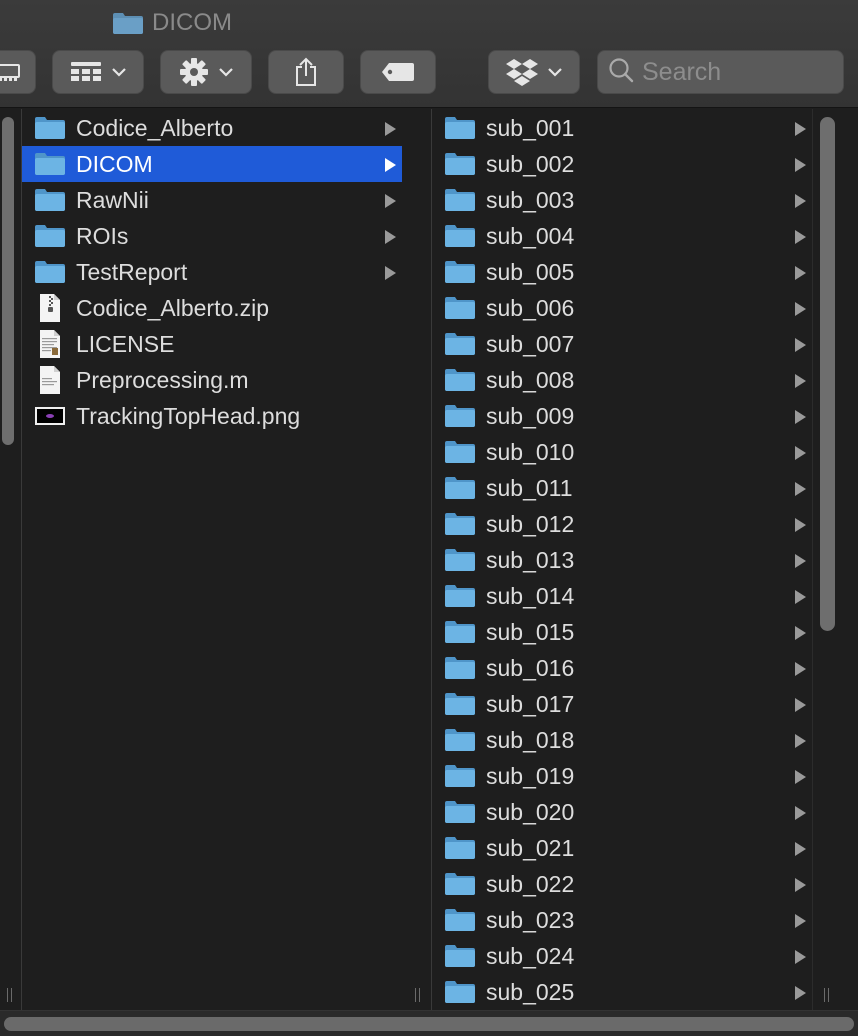 This screenshot has width=858, height=1036. I want to click on window-title: DICOM, so click(172, 23).